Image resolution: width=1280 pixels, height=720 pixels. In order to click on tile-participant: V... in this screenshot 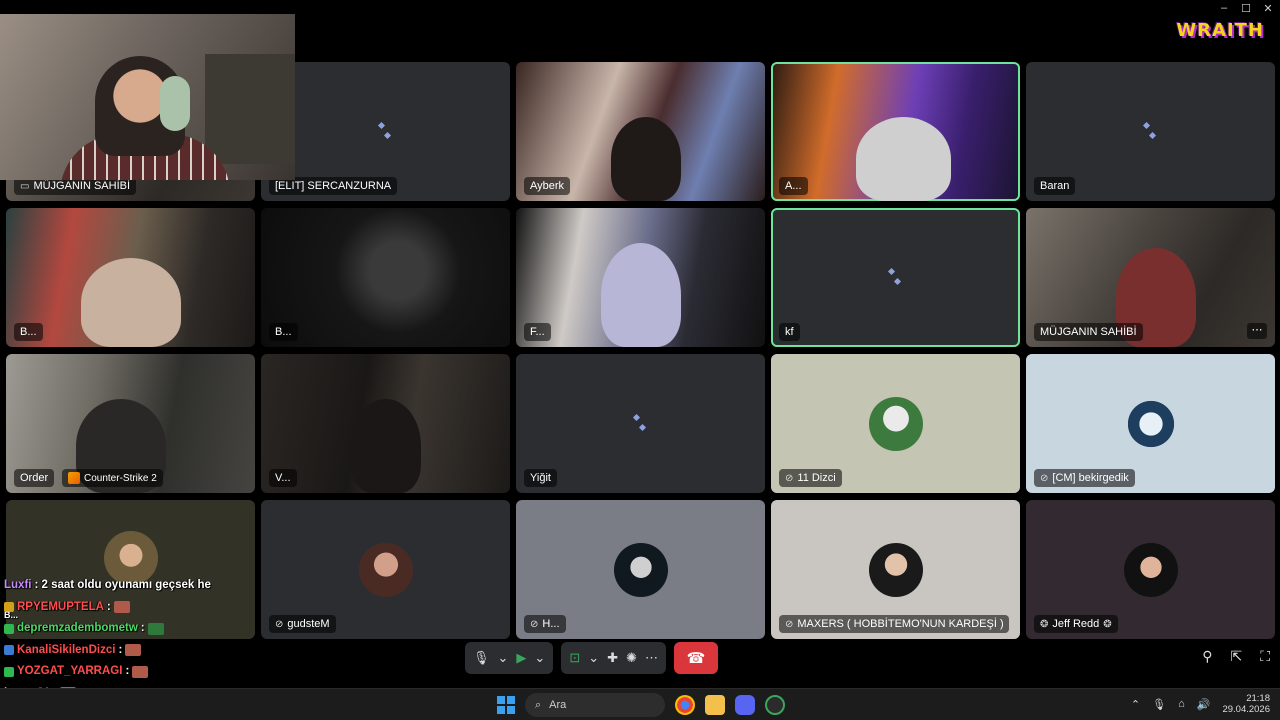, I will do `click(385, 423)`.